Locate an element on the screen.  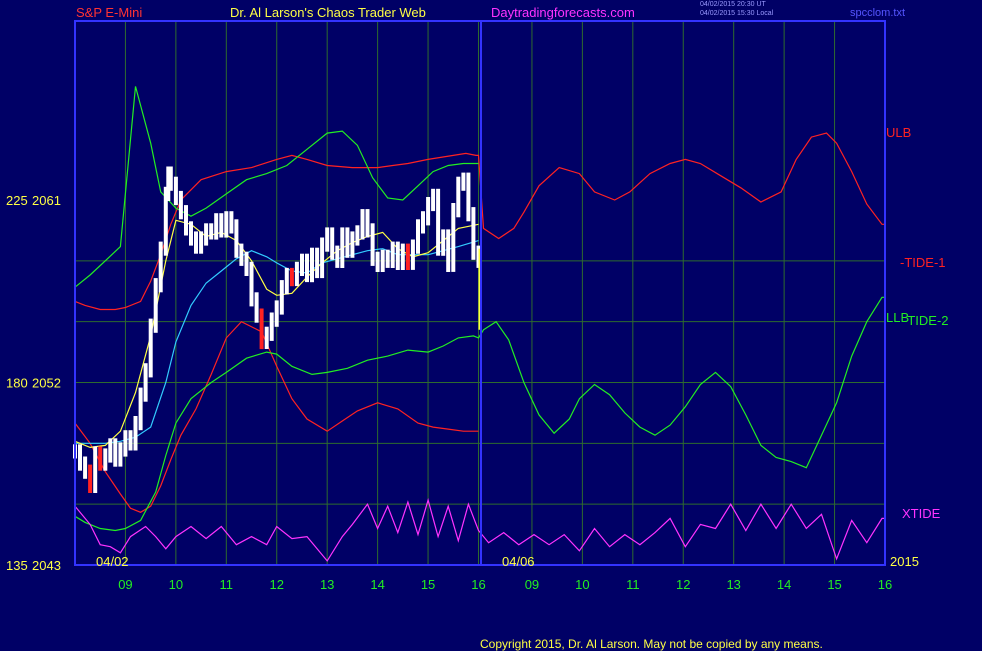
x-tick-label-2: 11 is located at coordinates (227, 584).